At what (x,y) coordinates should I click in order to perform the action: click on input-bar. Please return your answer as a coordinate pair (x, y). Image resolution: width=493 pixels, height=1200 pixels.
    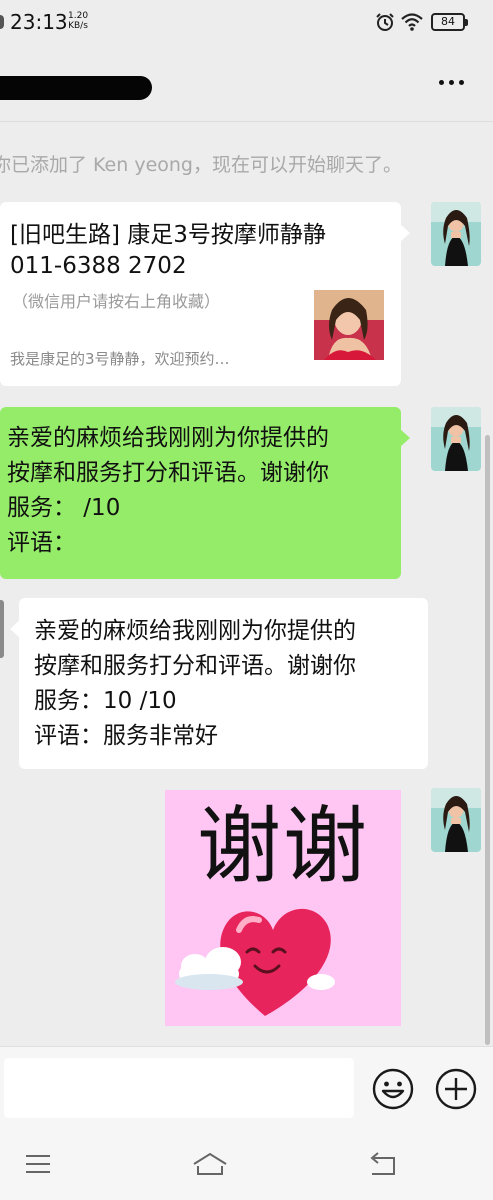
    Looking at the image, I should click on (246, 1087).